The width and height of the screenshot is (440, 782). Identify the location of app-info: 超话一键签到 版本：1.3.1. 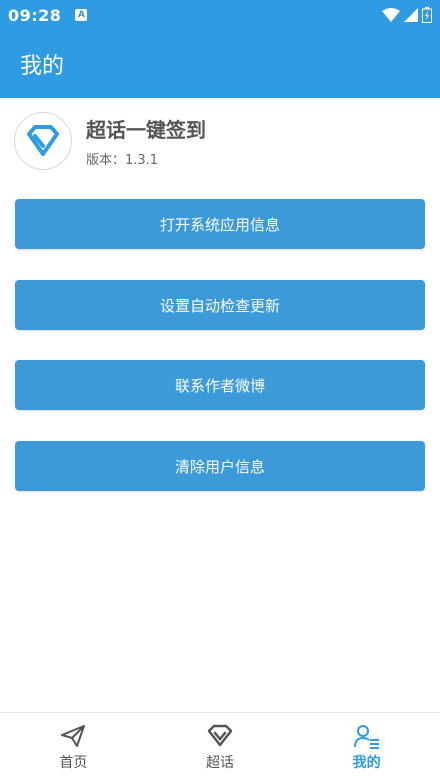
(110, 141).